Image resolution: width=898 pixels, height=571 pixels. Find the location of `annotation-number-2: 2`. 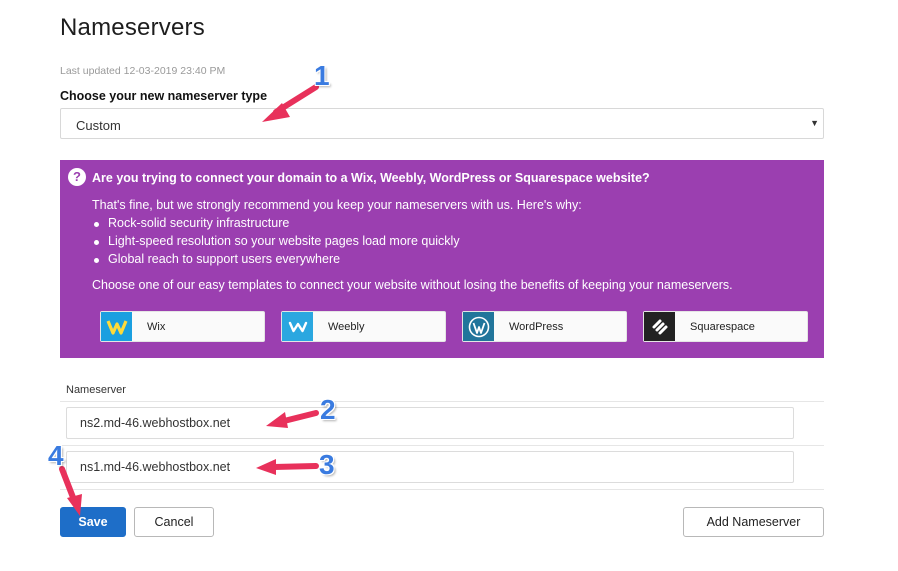

annotation-number-2: 2 is located at coordinates (328, 409).